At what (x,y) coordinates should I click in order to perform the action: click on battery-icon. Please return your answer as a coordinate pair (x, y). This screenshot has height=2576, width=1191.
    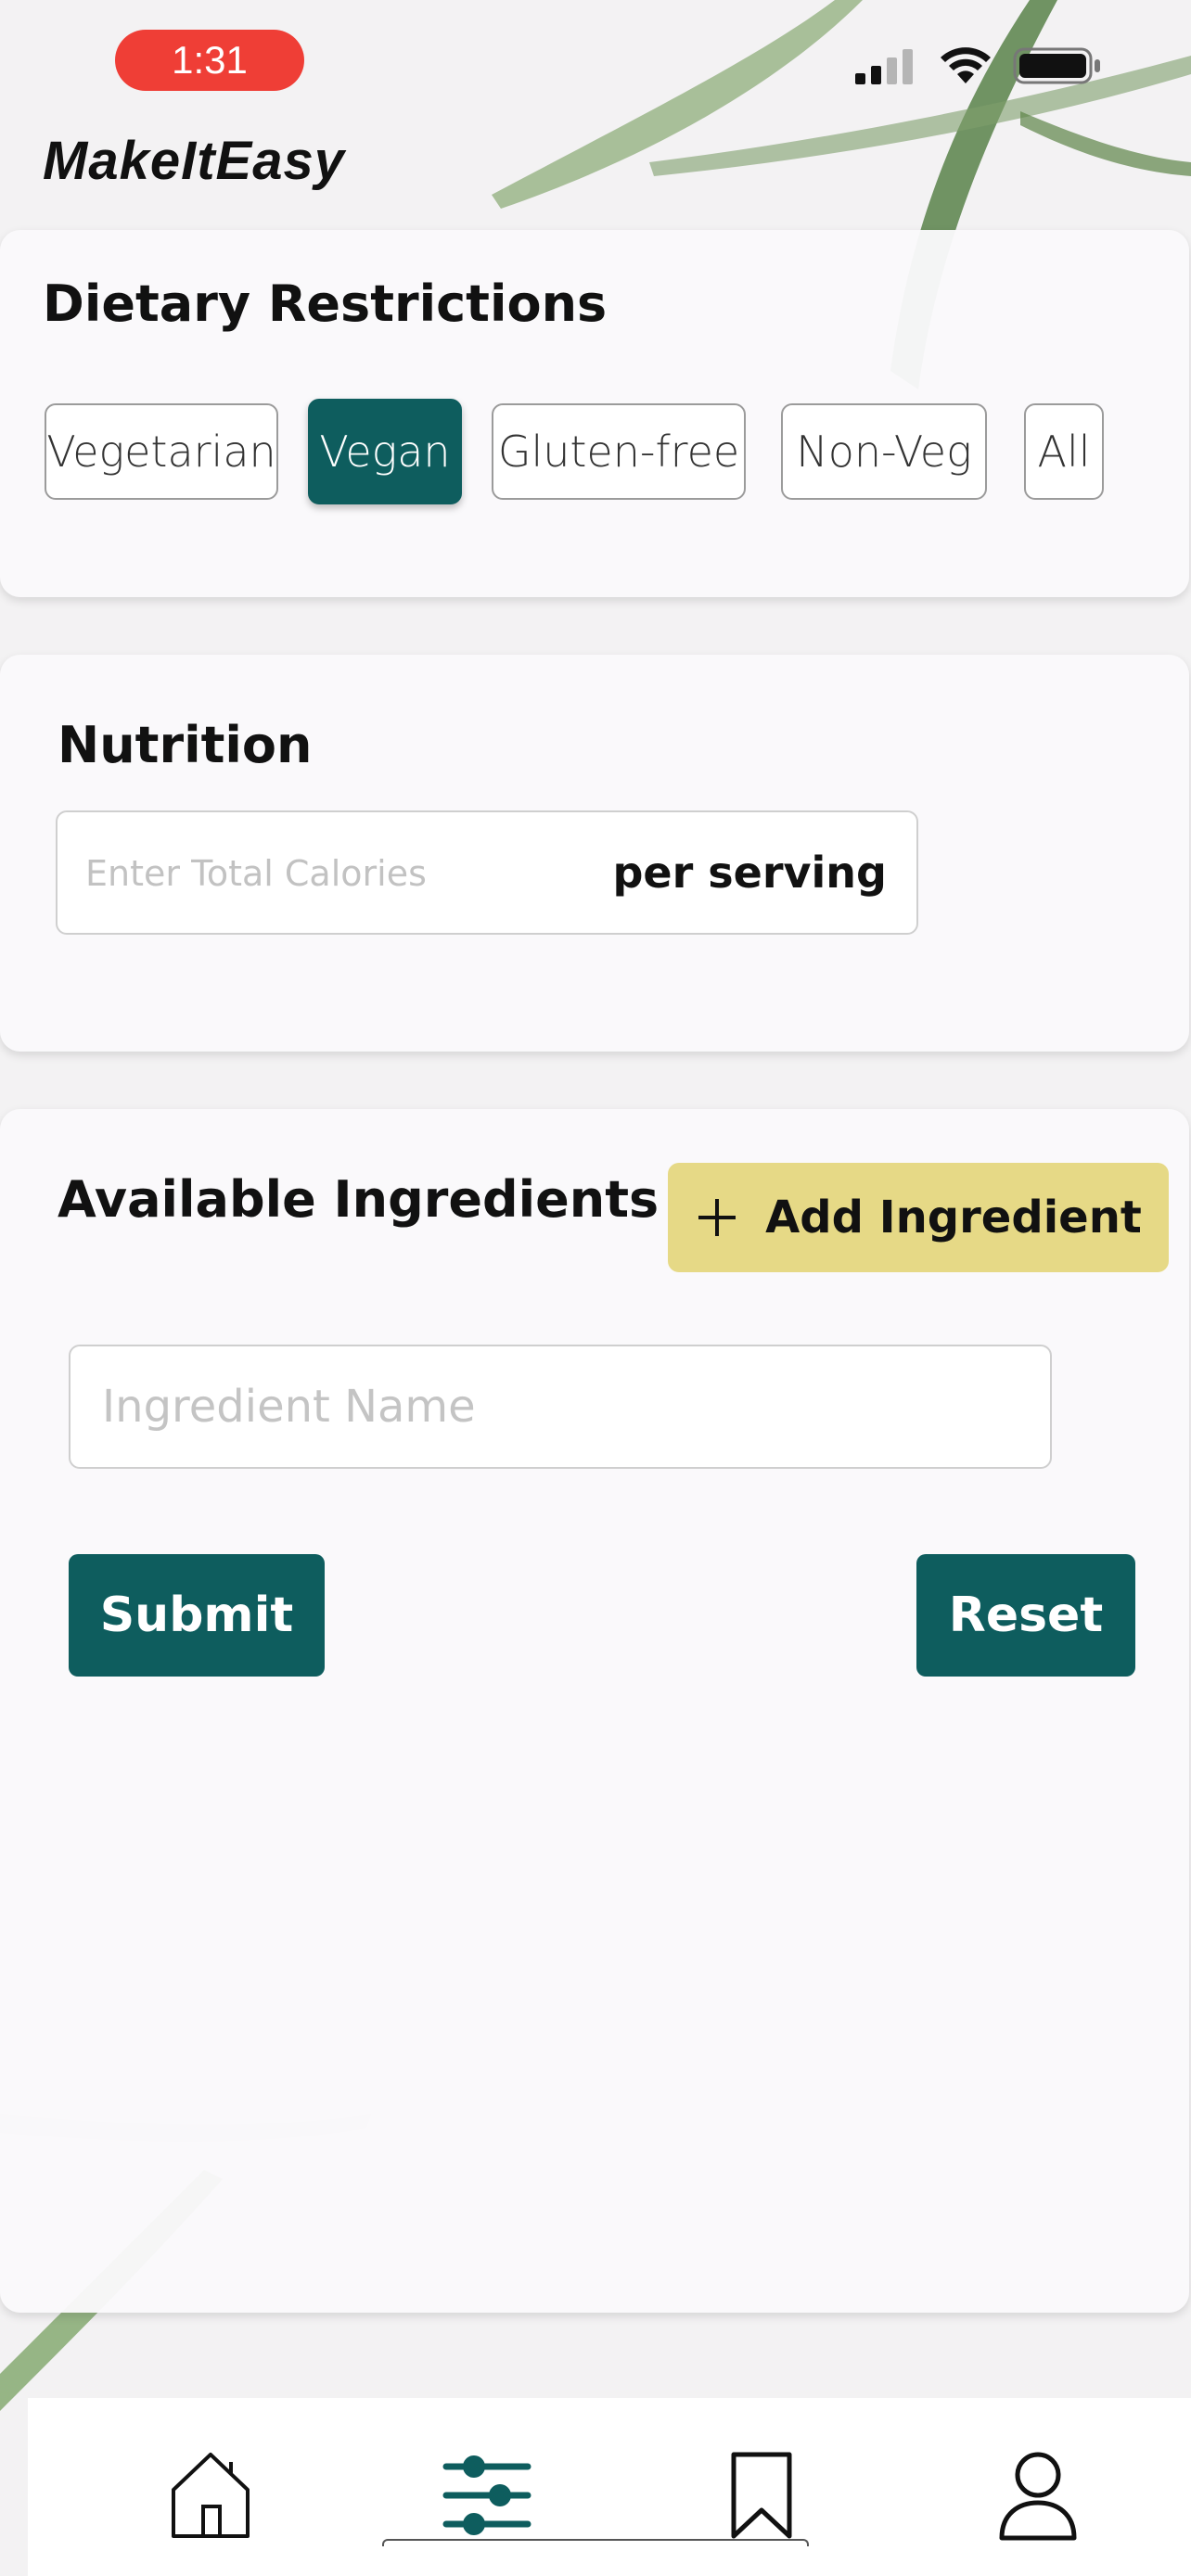
    Looking at the image, I should click on (1056, 66).